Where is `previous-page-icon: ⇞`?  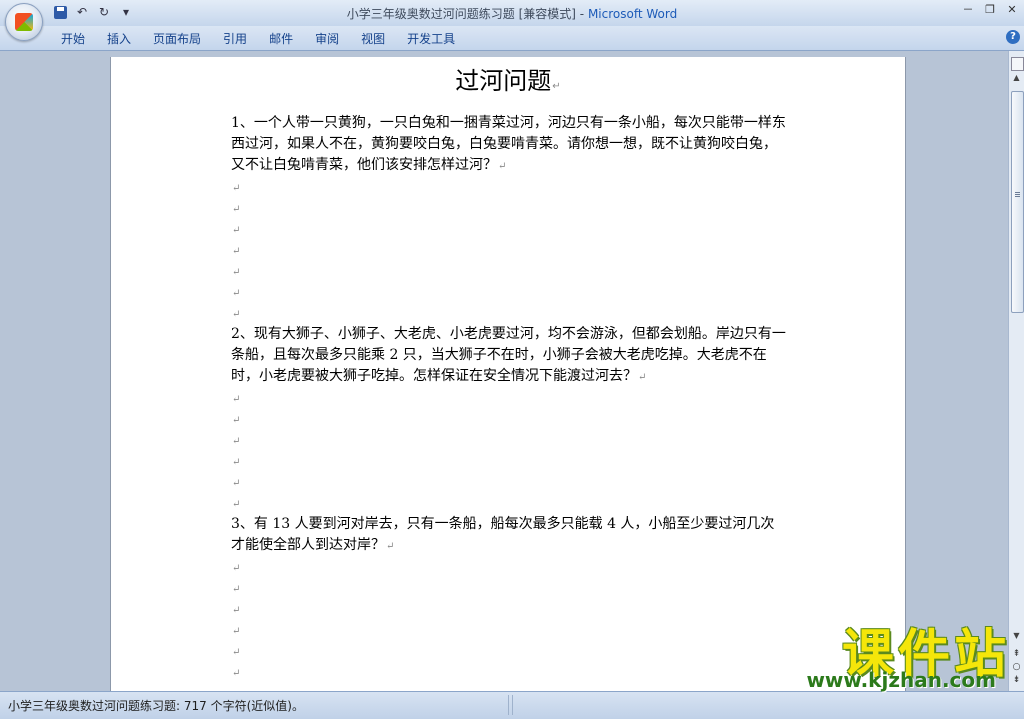
previous-page-icon: ⇞ is located at coordinates (1016, 654).